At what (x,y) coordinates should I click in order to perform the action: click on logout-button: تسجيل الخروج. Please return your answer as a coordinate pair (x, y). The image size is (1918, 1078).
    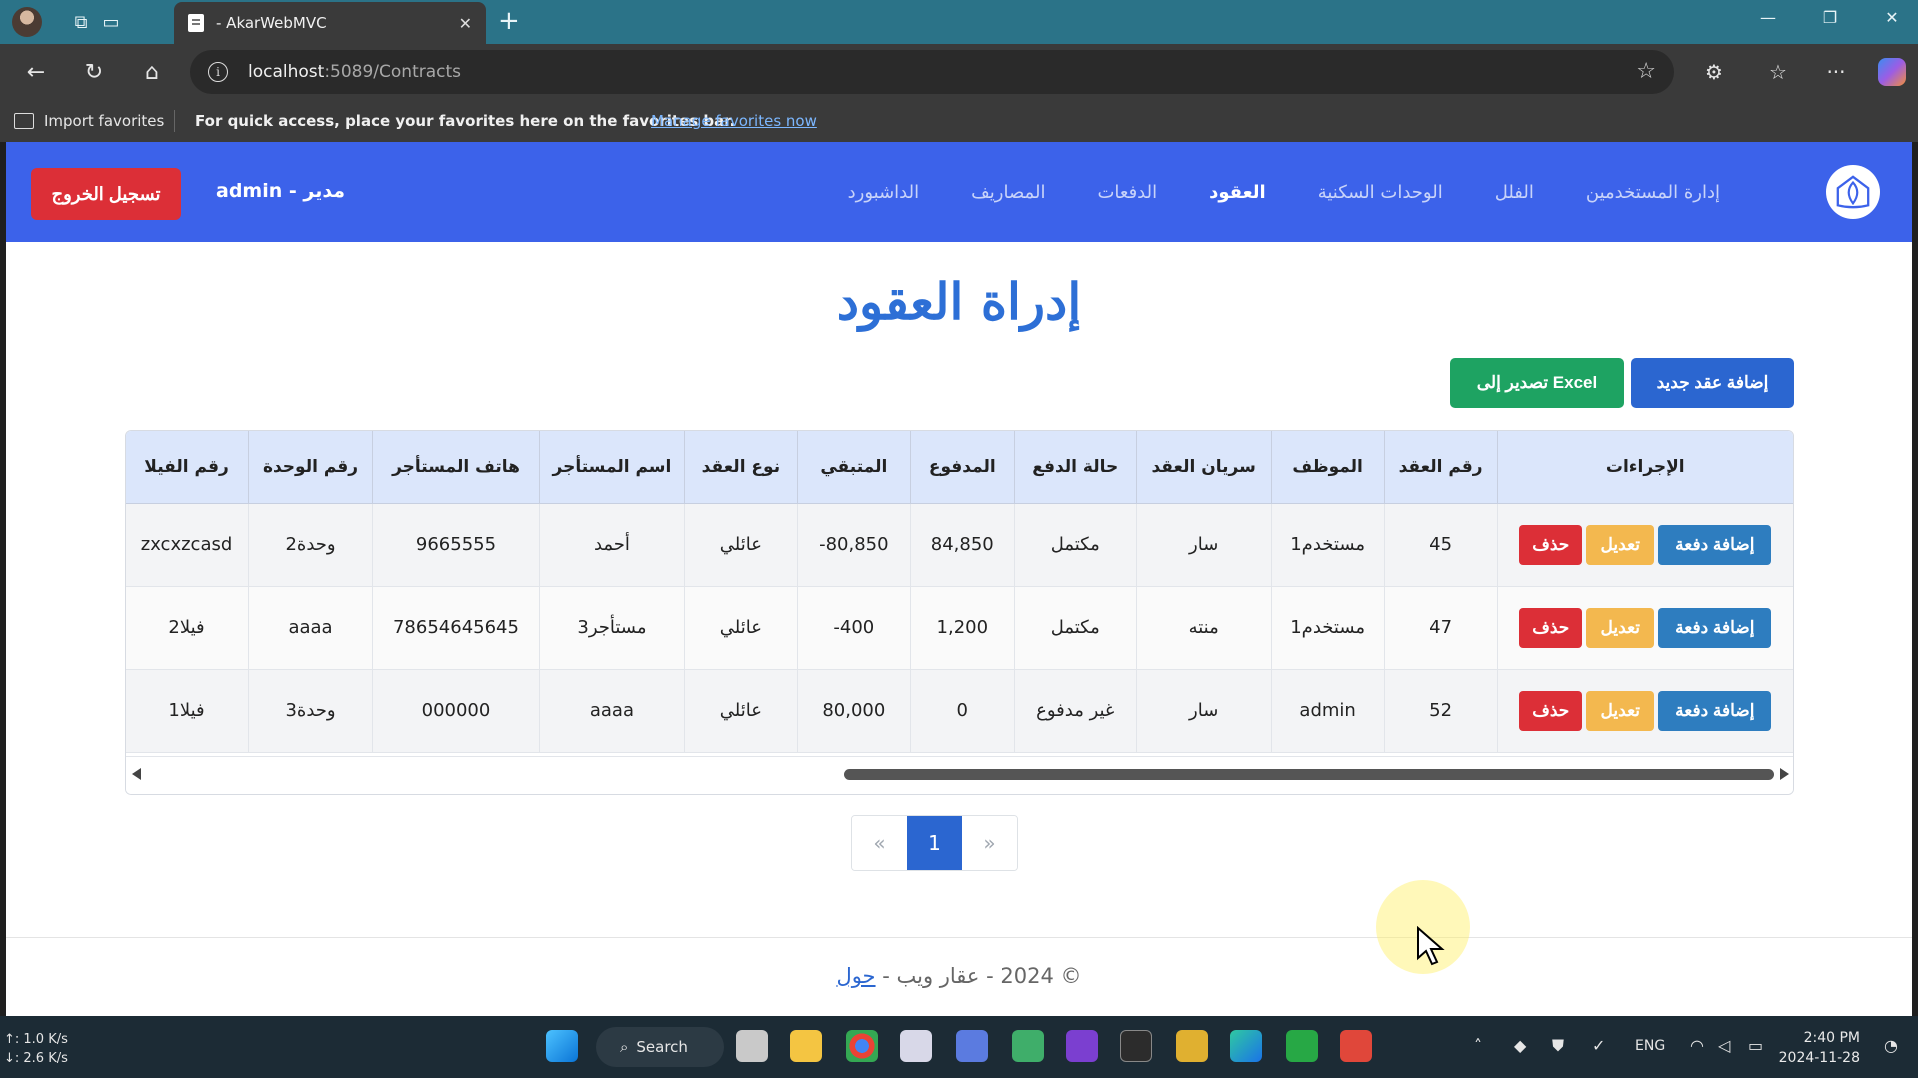
    Looking at the image, I should click on (106, 194).